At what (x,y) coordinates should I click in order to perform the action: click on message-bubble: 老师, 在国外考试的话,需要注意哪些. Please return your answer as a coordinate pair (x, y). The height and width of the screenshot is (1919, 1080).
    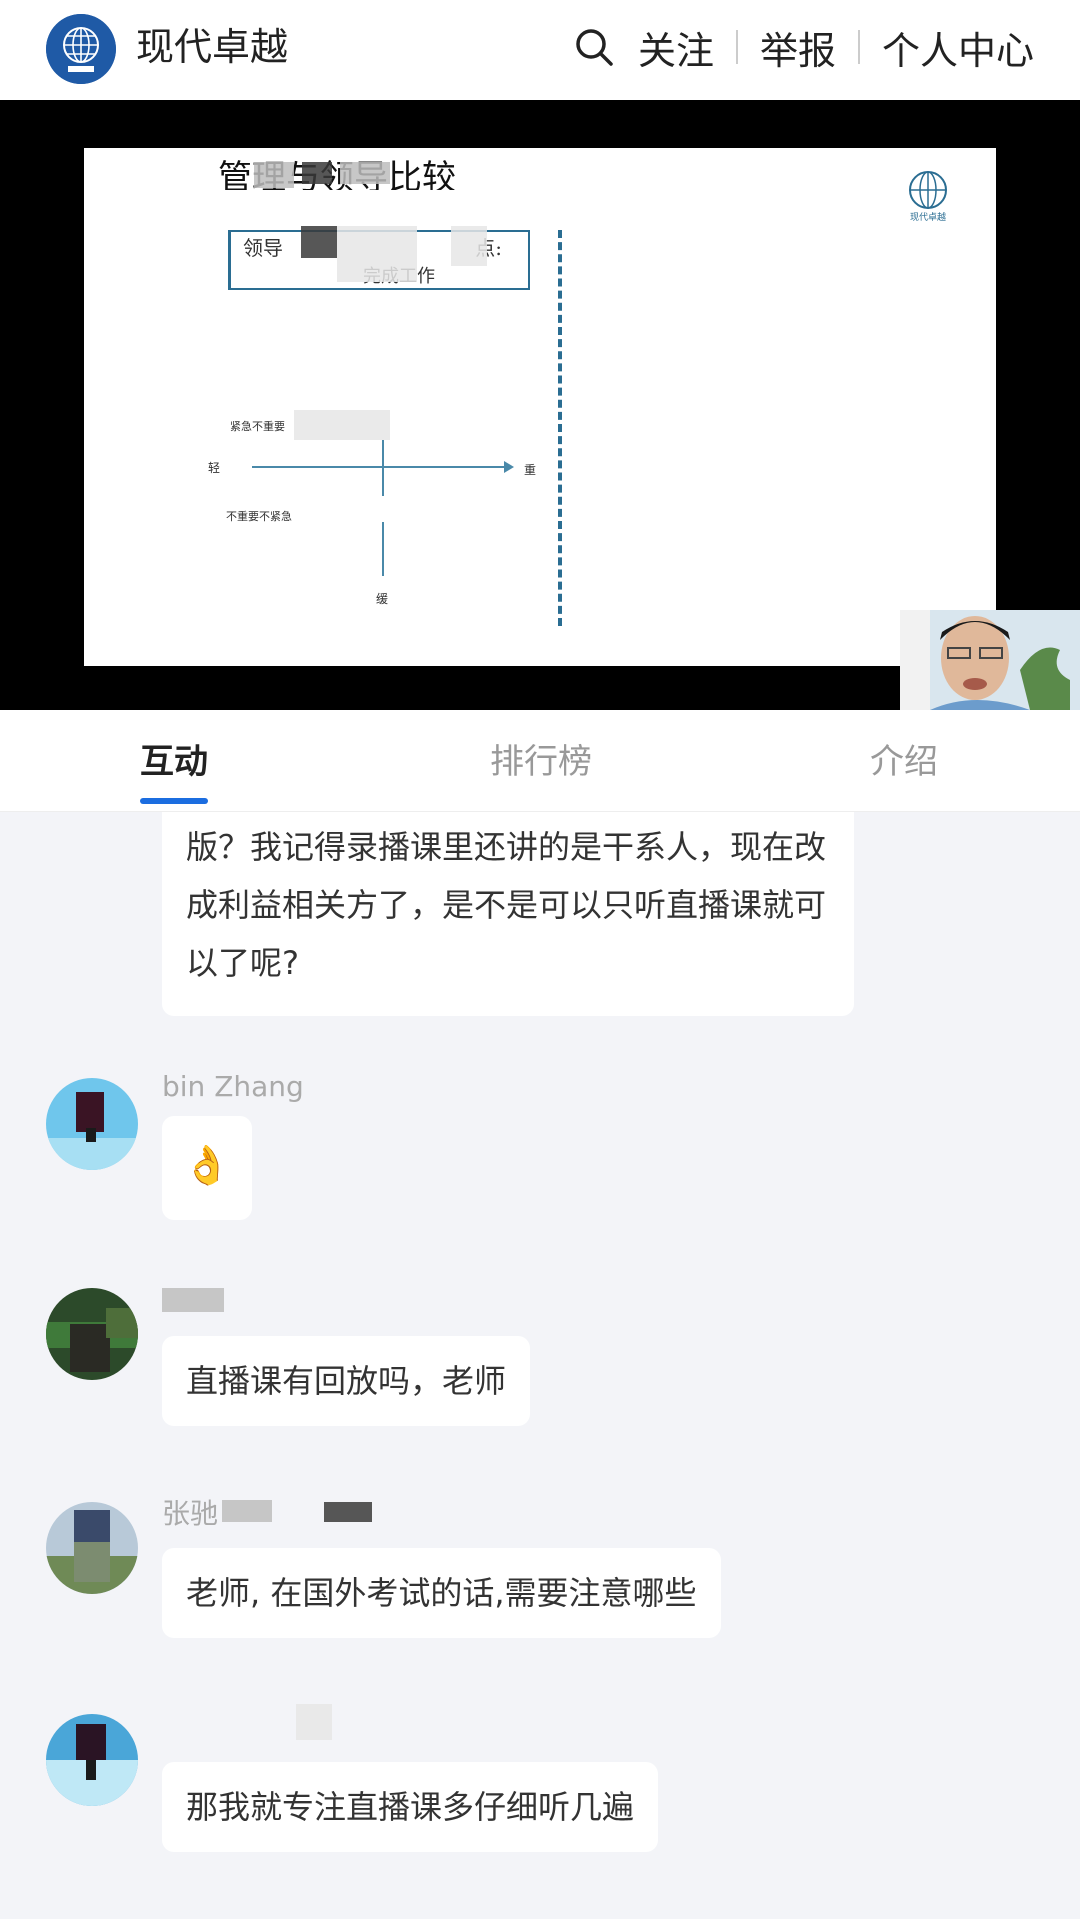
    Looking at the image, I should click on (441, 1593).